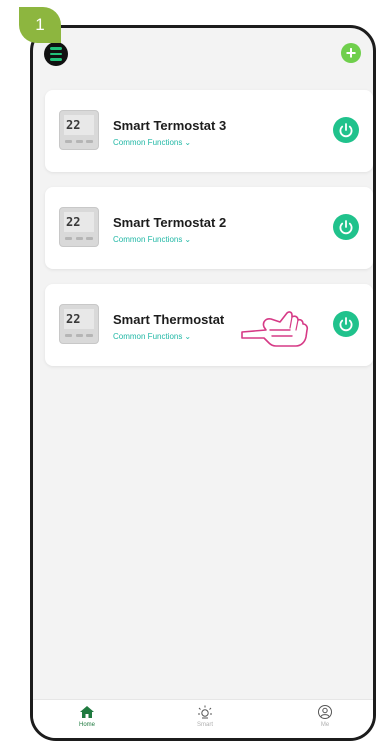  I want to click on tab-me-label: Me, so click(325, 725).